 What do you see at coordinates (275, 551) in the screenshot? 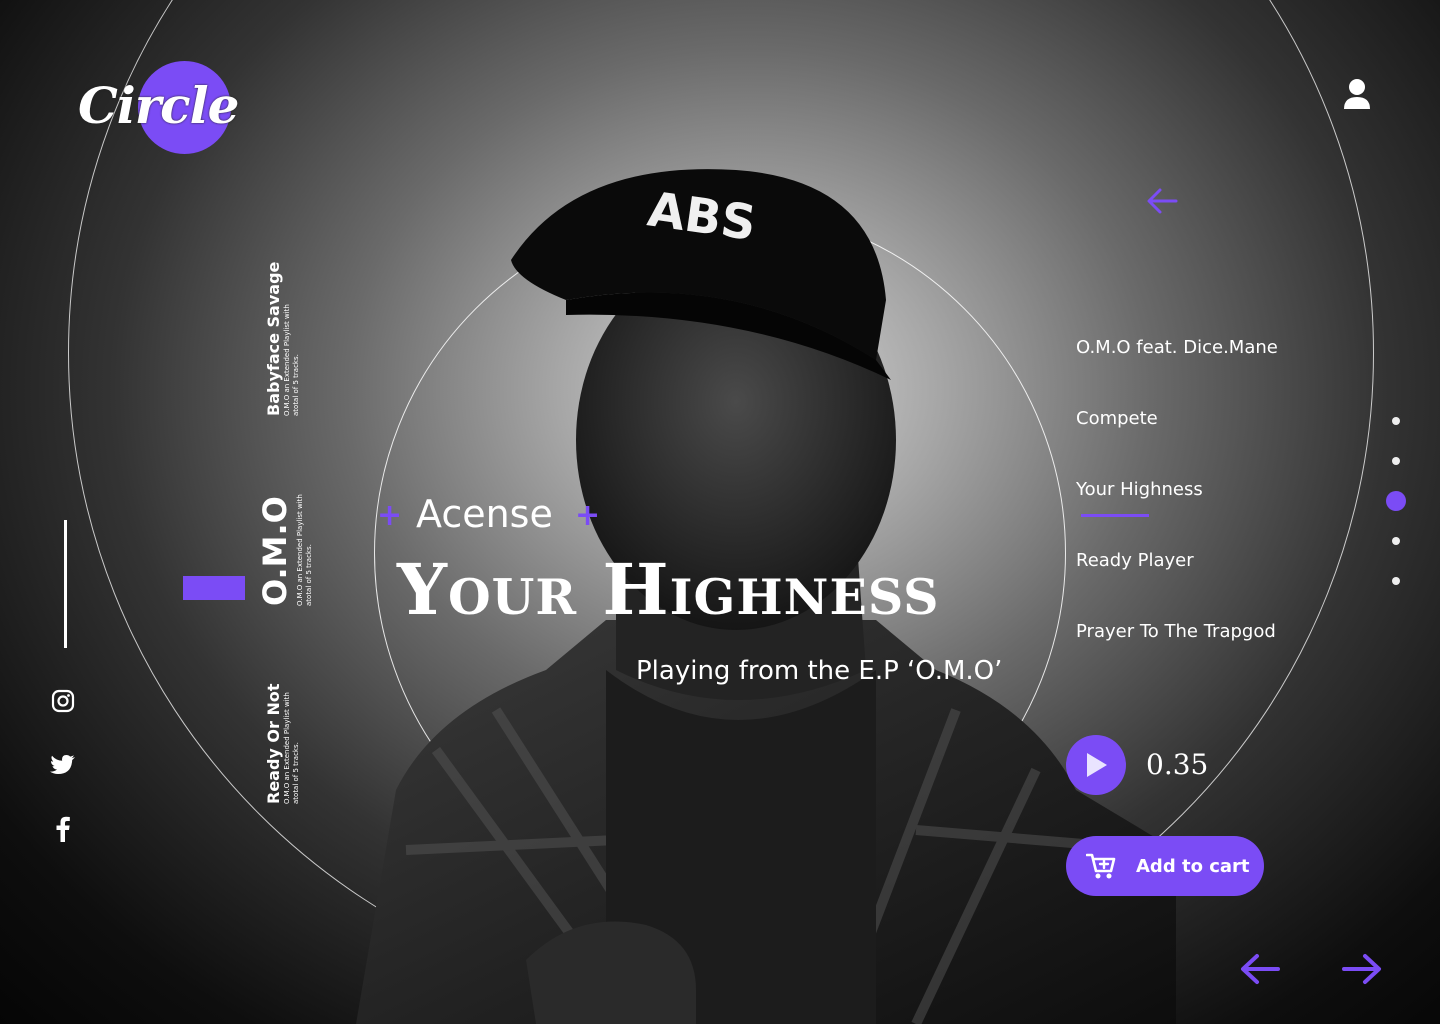
I see `album-title: O.M.O` at bounding box center [275, 551].